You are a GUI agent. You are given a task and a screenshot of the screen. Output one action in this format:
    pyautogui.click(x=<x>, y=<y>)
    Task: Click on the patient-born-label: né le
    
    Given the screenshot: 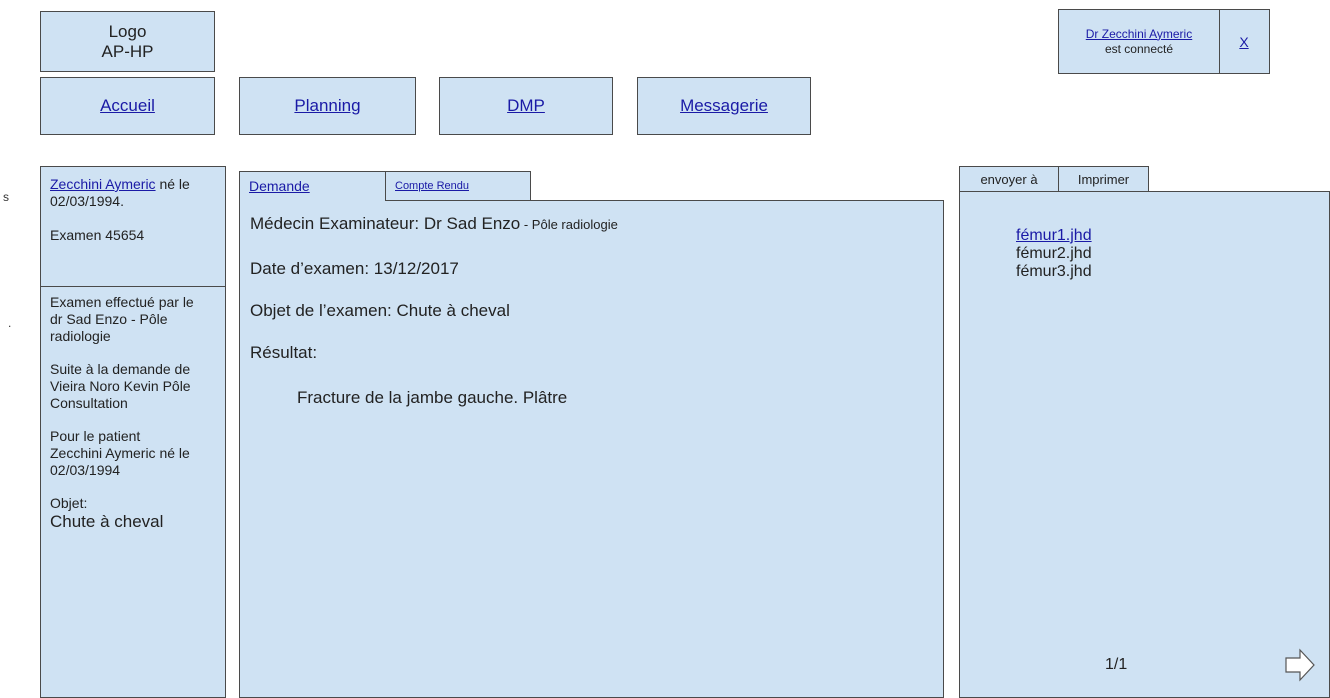 What is the action you would take?
    pyautogui.click(x=172, y=184)
    